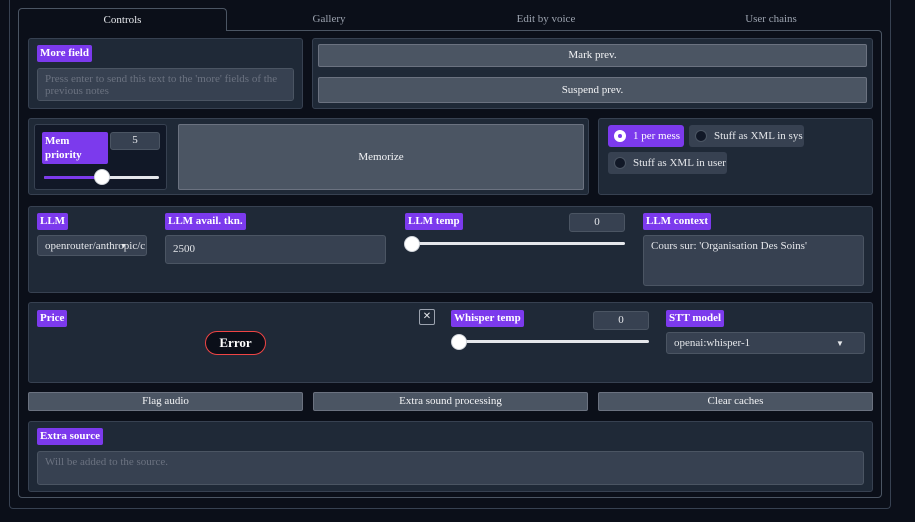 The width and height of the screenshot is (915, 522). I want to click on llm-temp-track, so click(518, 243).